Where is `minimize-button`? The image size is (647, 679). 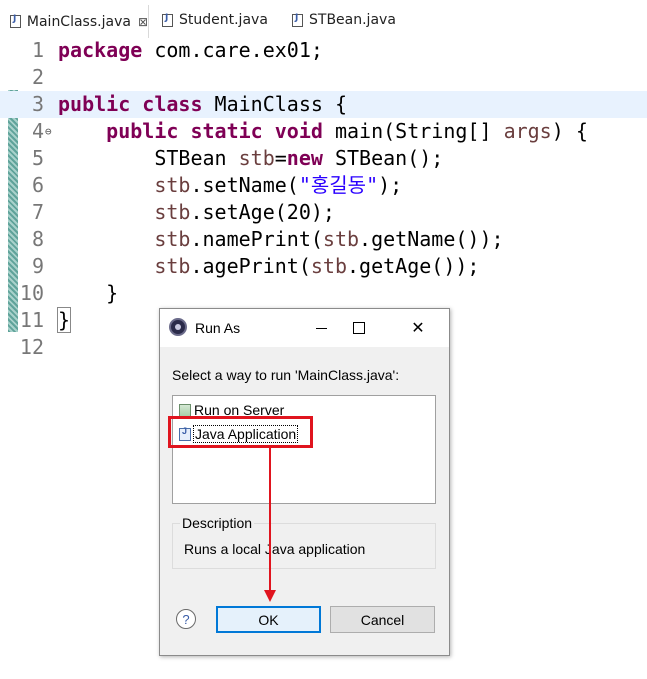 minimize-button is located at coordinates (321, 328).